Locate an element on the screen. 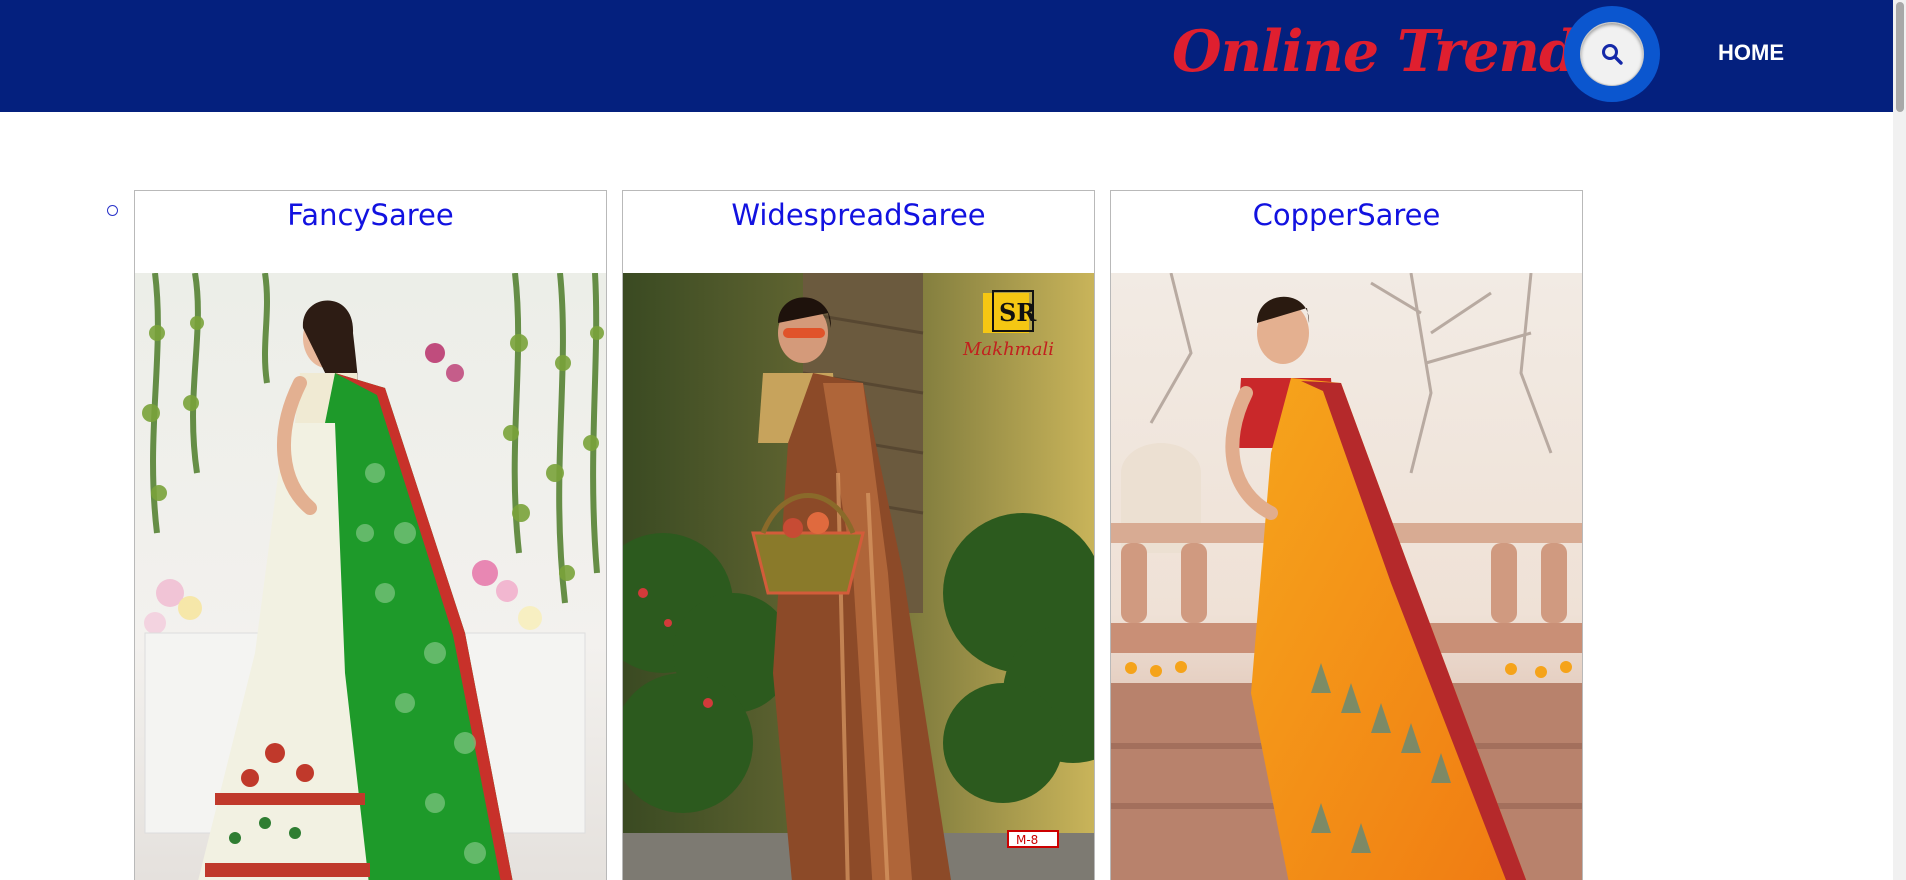 The image size is (1906, 880). scrollbar-thumb is located at coordinates (1900, 57).